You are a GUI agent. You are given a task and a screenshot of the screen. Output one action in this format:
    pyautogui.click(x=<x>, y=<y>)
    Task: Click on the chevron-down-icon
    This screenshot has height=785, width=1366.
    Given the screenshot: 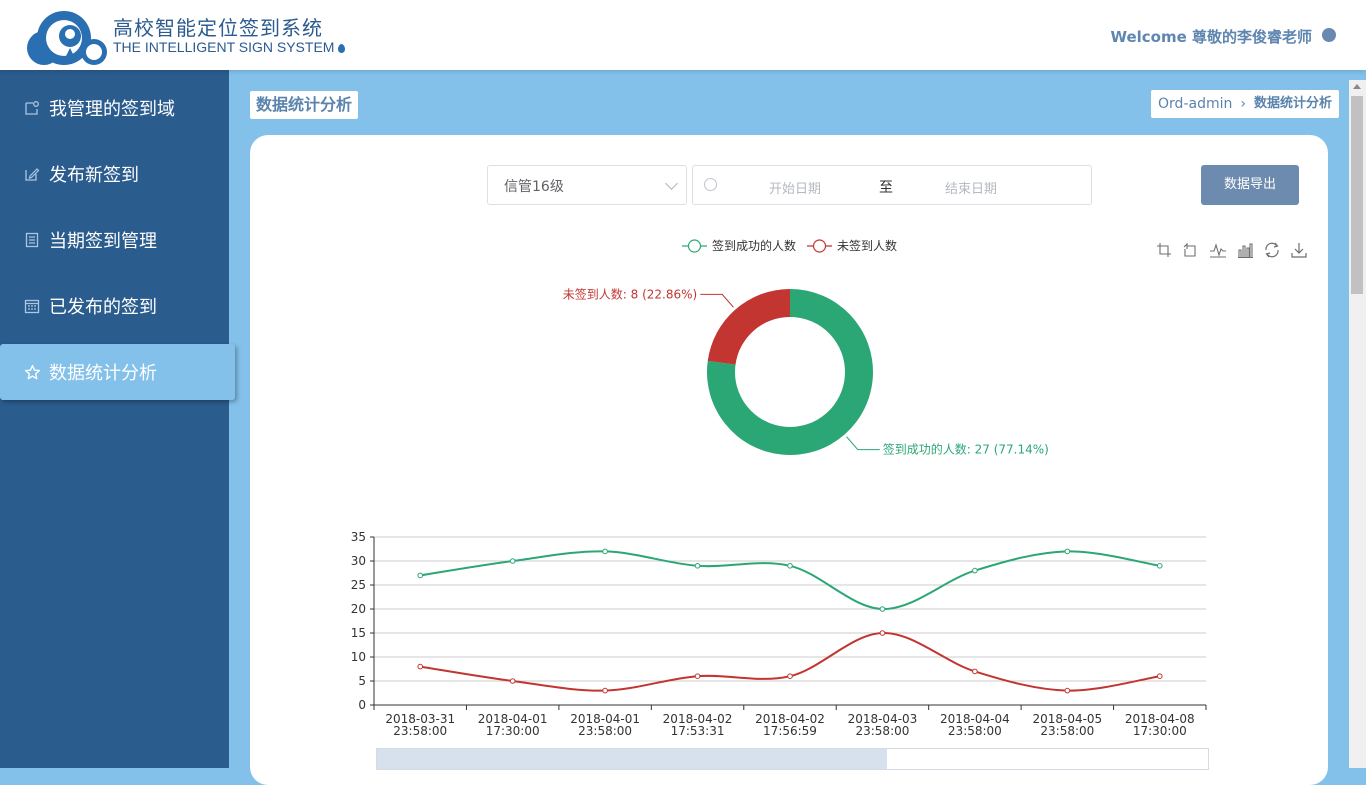 What is the action you would take?
    pyautogui.click(x=671, y=183)
    